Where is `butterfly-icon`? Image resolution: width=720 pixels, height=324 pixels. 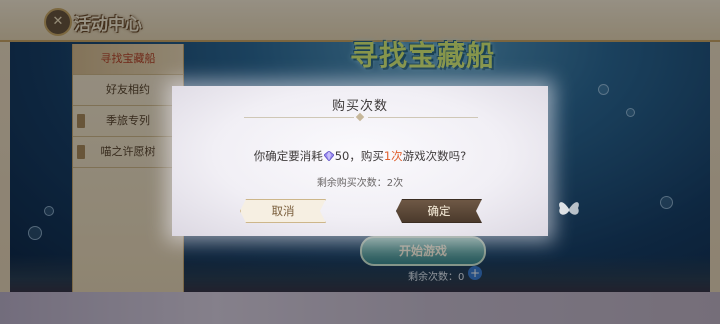 butterfly-icon is located at coordinates (569, 208).